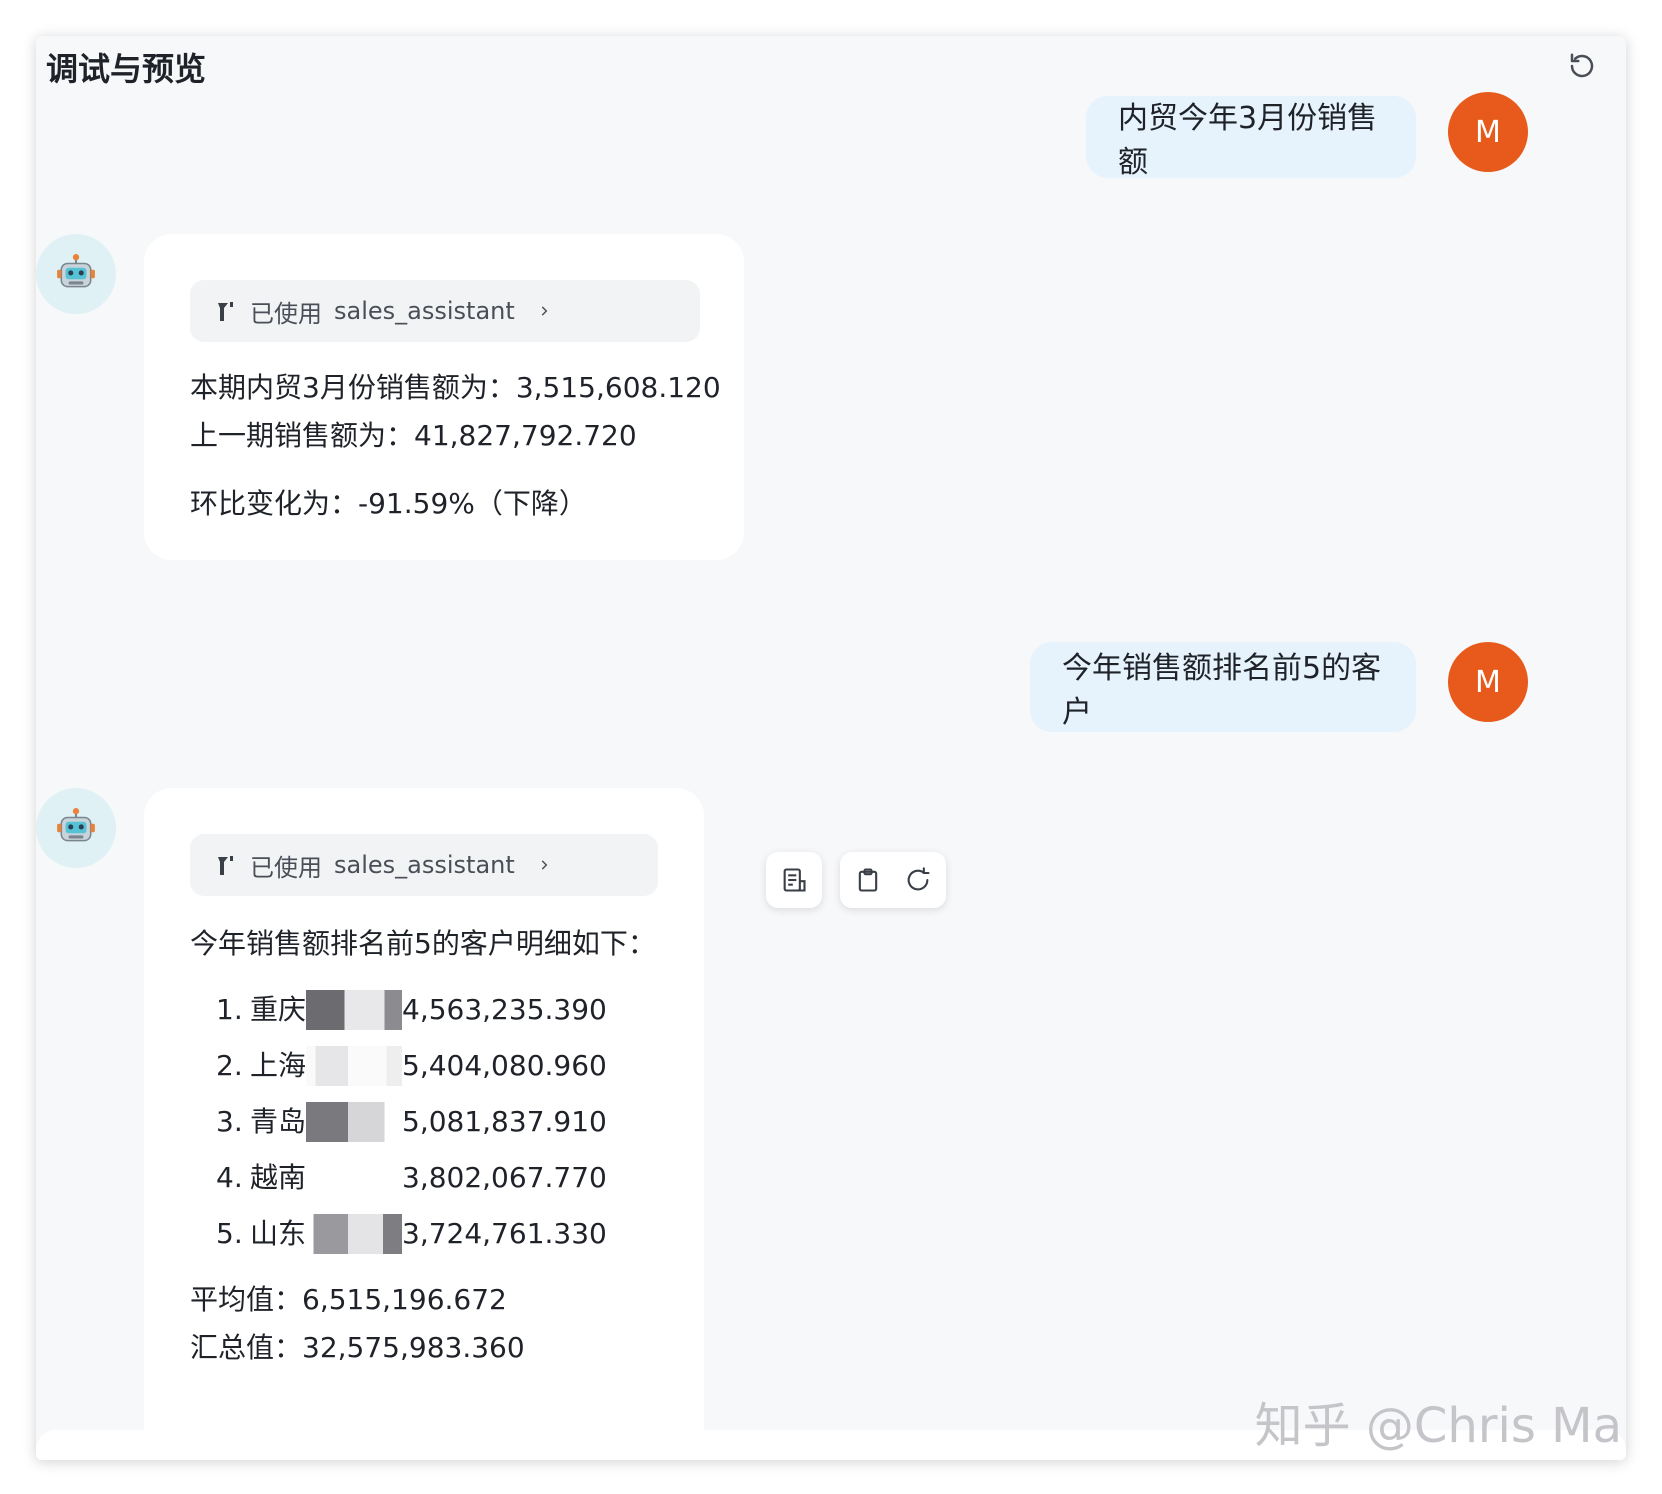 This screenshot has width=1662, height=1494. I want to click on answer-line: 上一期销售额为：41,827,792.720, so click(413, 435).